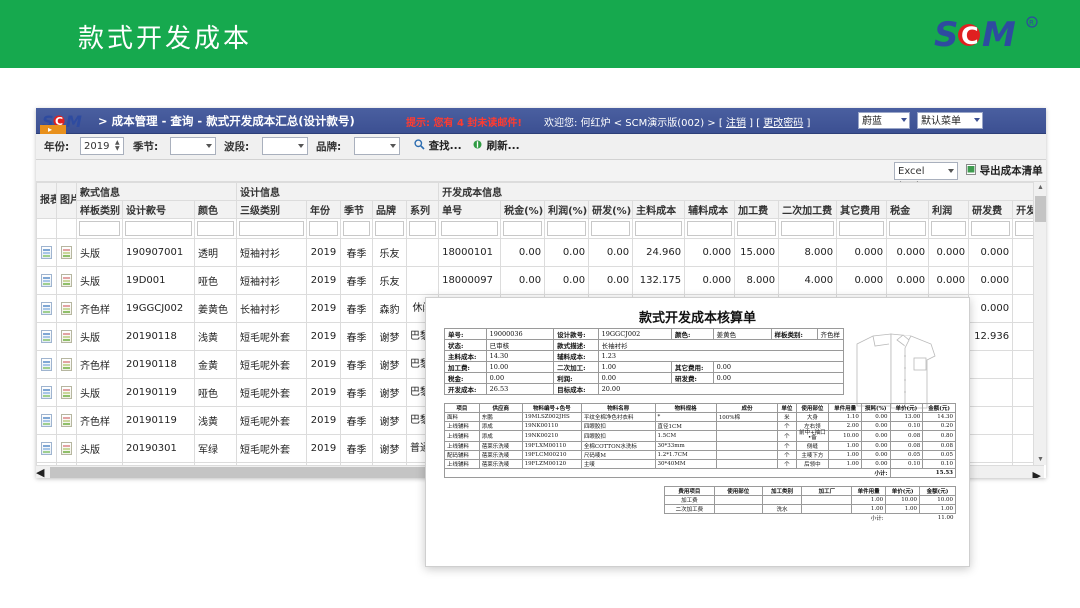 This screenshot has width=1080, height=608. I want to click on material-cell: 四眼胶扣, so click(618, 436).